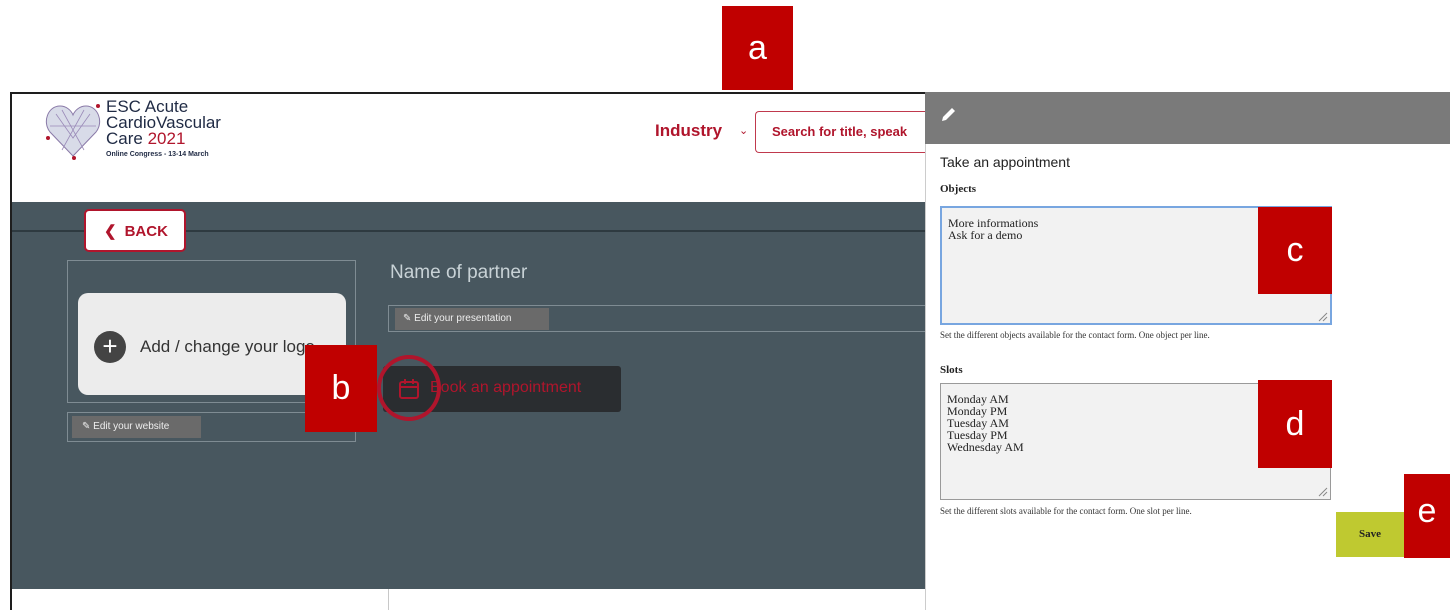 Image resolution: width=1450 pixels, height=610 pixels. What do you see at coordinates (505, 388) in the screenshot?
I see `book-appointment-label: Book an appointment` at bounding box center [505, 388].